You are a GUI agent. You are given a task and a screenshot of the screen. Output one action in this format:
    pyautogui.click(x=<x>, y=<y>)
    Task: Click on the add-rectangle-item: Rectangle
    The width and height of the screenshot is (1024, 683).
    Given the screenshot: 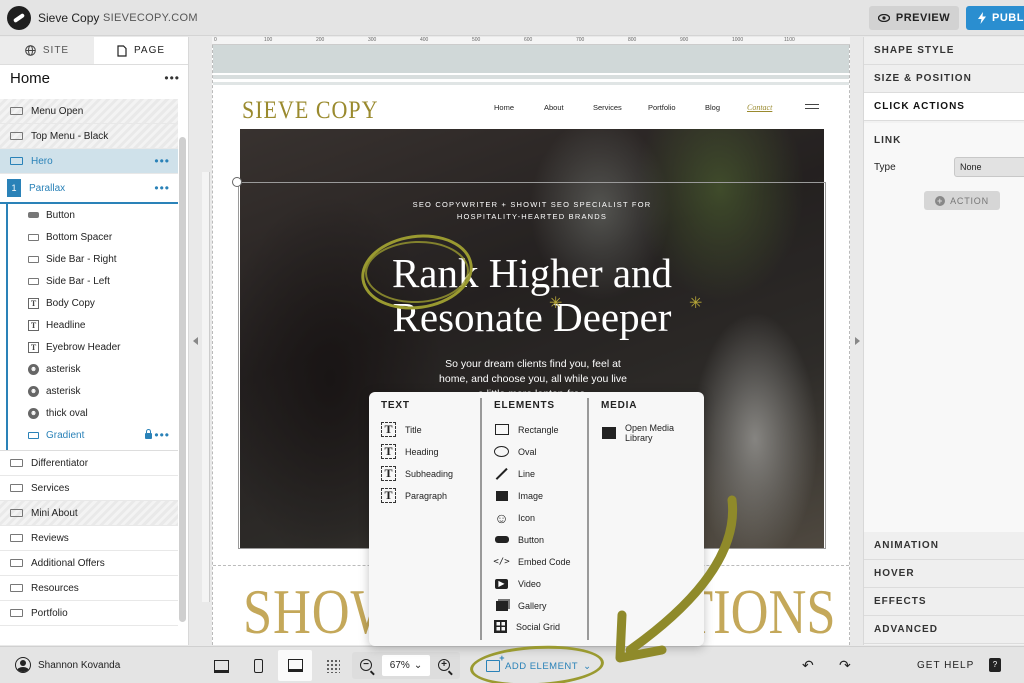 What is the action you would take?
    pyautogui.click(x=526, y=429)
    